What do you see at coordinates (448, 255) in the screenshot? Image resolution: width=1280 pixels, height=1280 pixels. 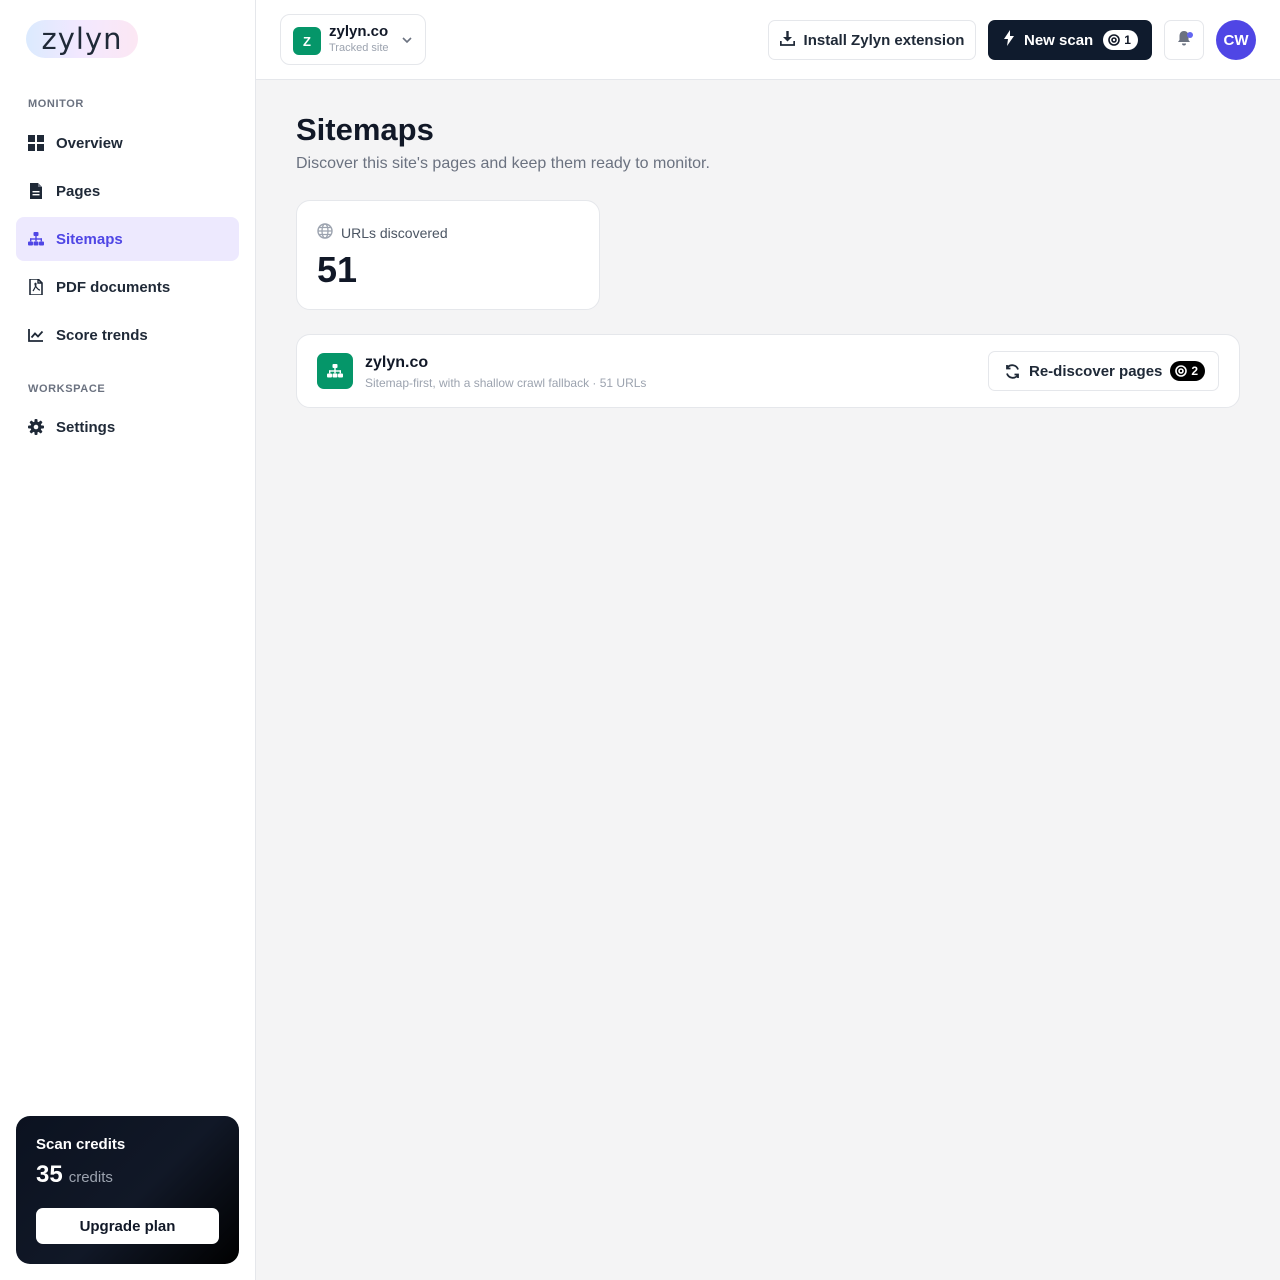 I see `urls-discovered-card: URLs discovered 51` at bounding box center [448, 255].